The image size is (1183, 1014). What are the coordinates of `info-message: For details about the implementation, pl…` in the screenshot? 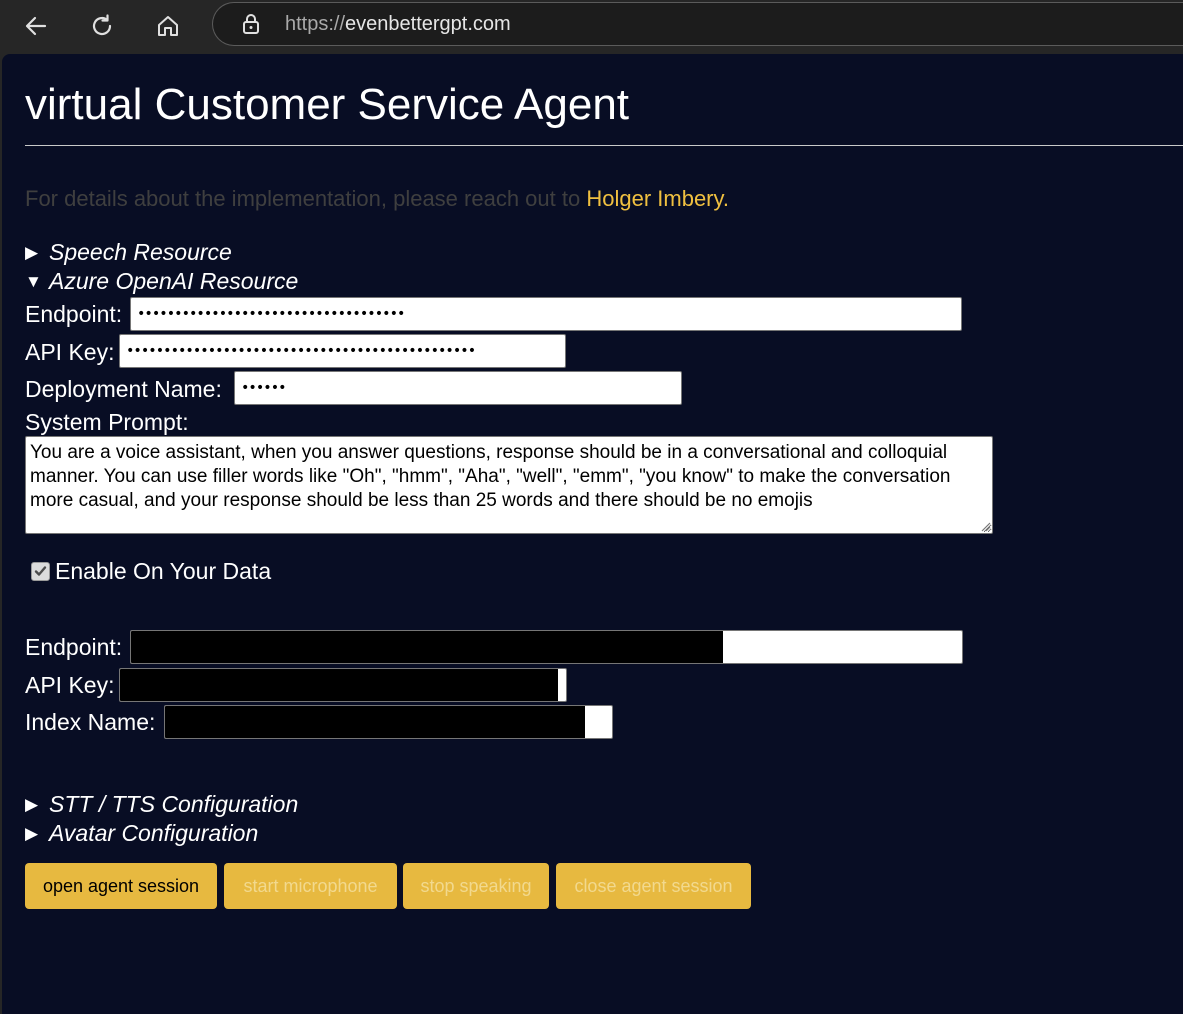 It's located at (306, 198).